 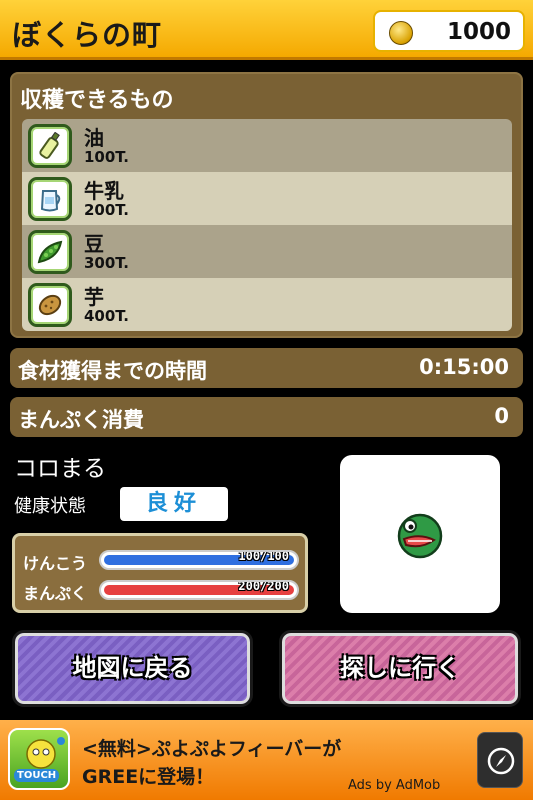 I want to click on potato-icon, so click(x=50, y=305).